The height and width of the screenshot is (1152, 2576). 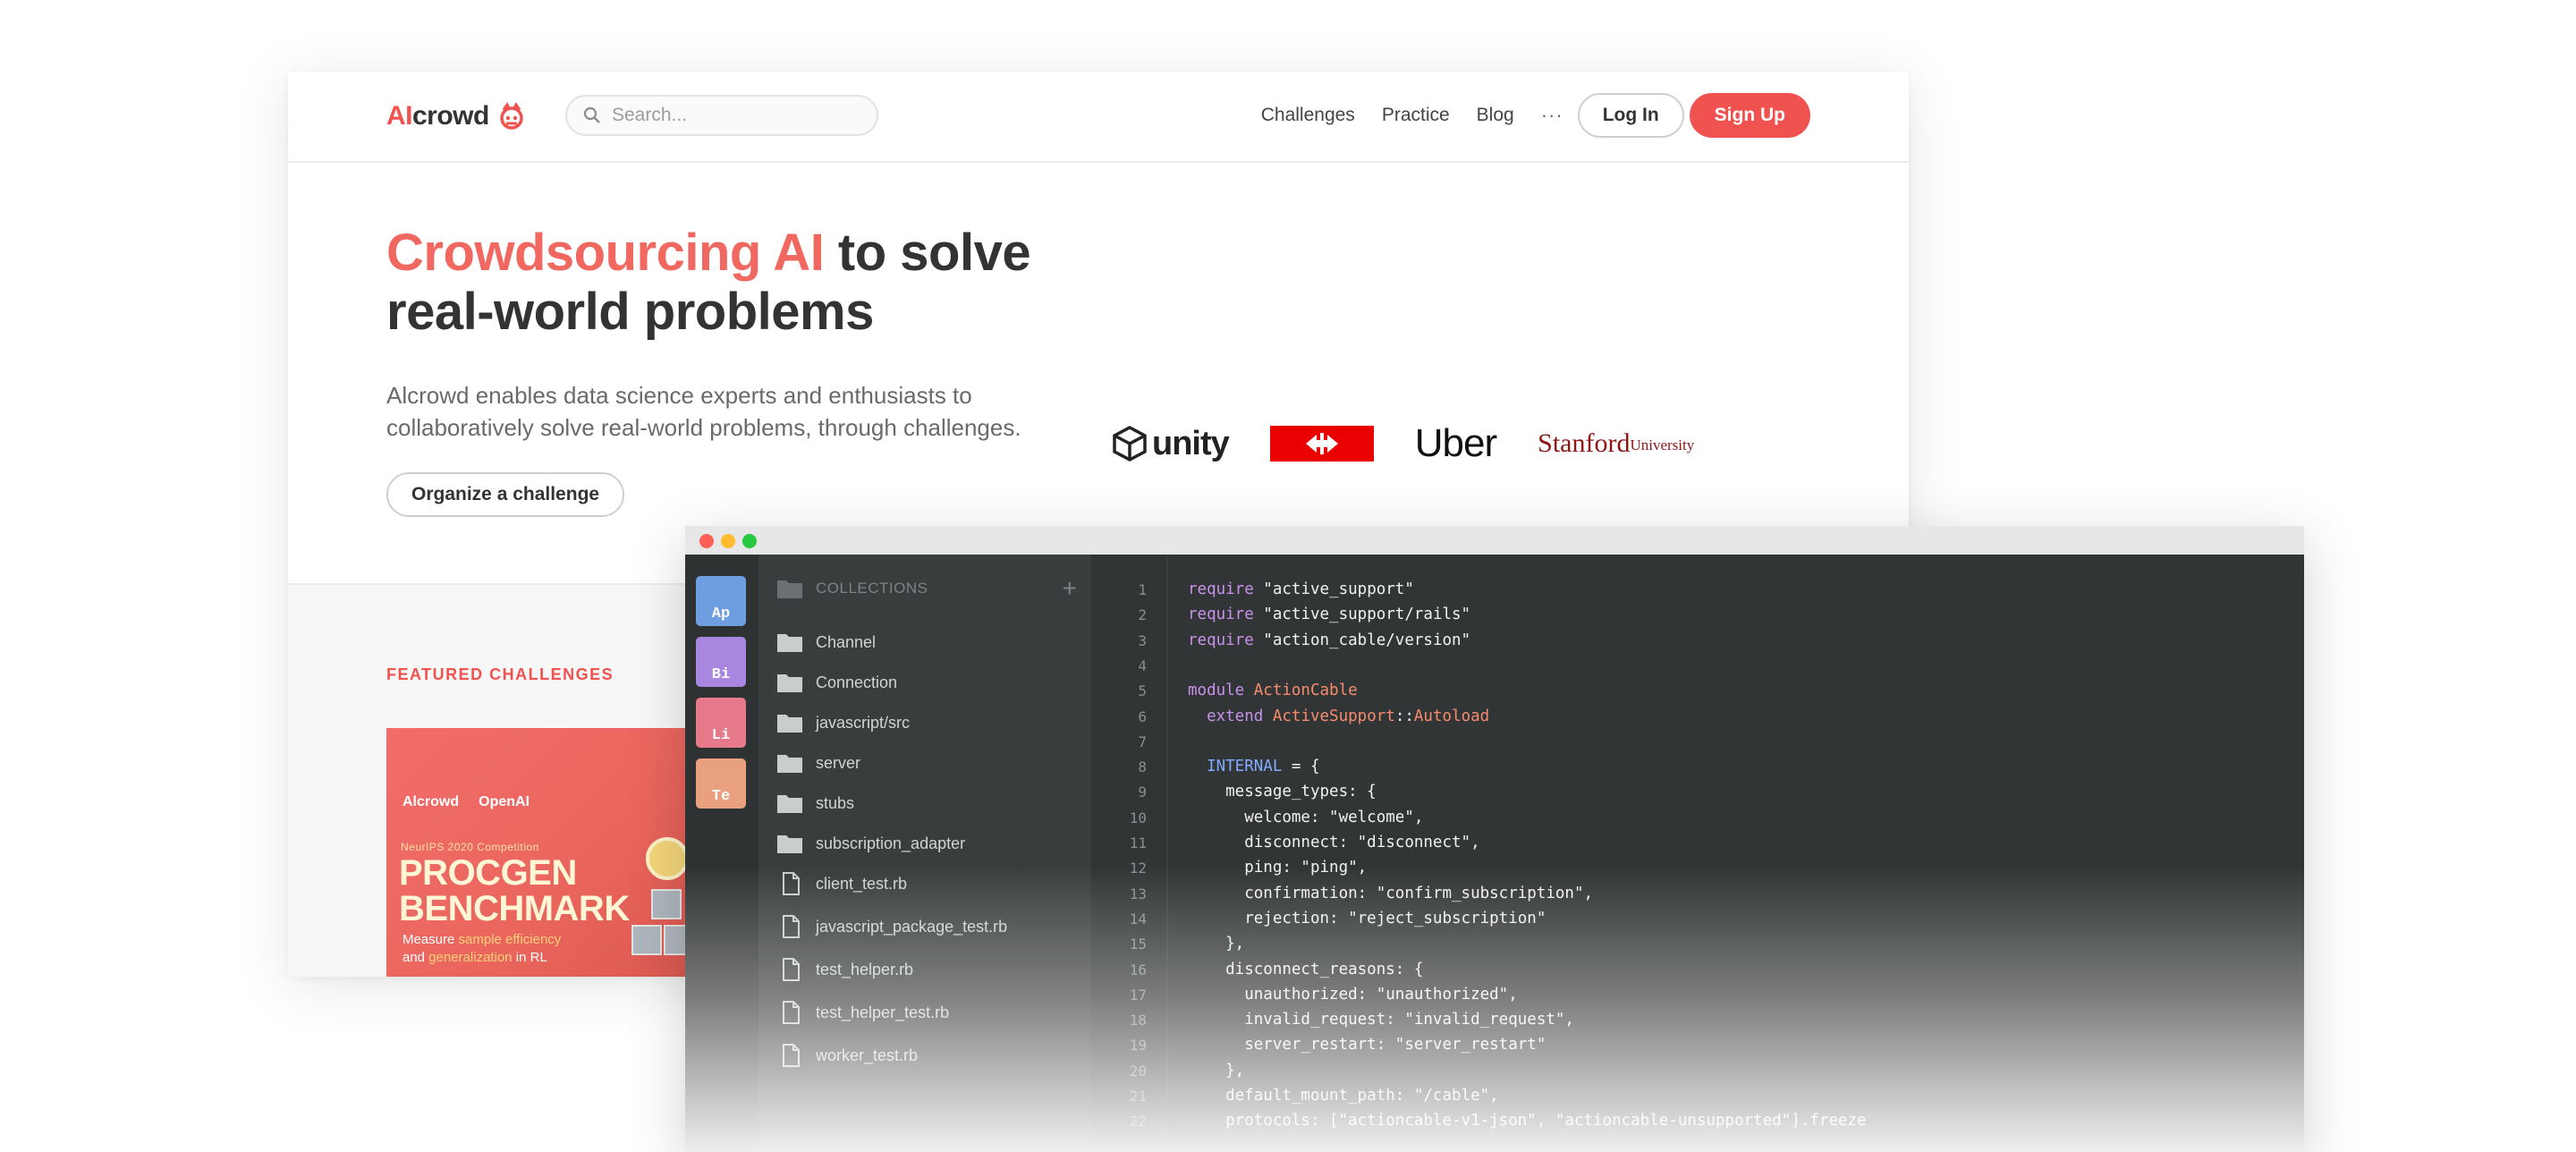 I want to click on code-token: invalid_request: "invalid_request",, so click(x=1381, y=1020).